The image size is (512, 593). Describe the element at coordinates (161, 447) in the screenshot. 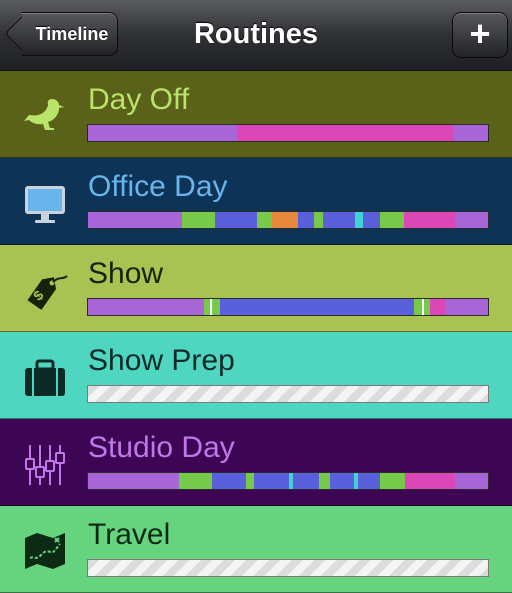

I see `routine-name: Studio Day` at that location.